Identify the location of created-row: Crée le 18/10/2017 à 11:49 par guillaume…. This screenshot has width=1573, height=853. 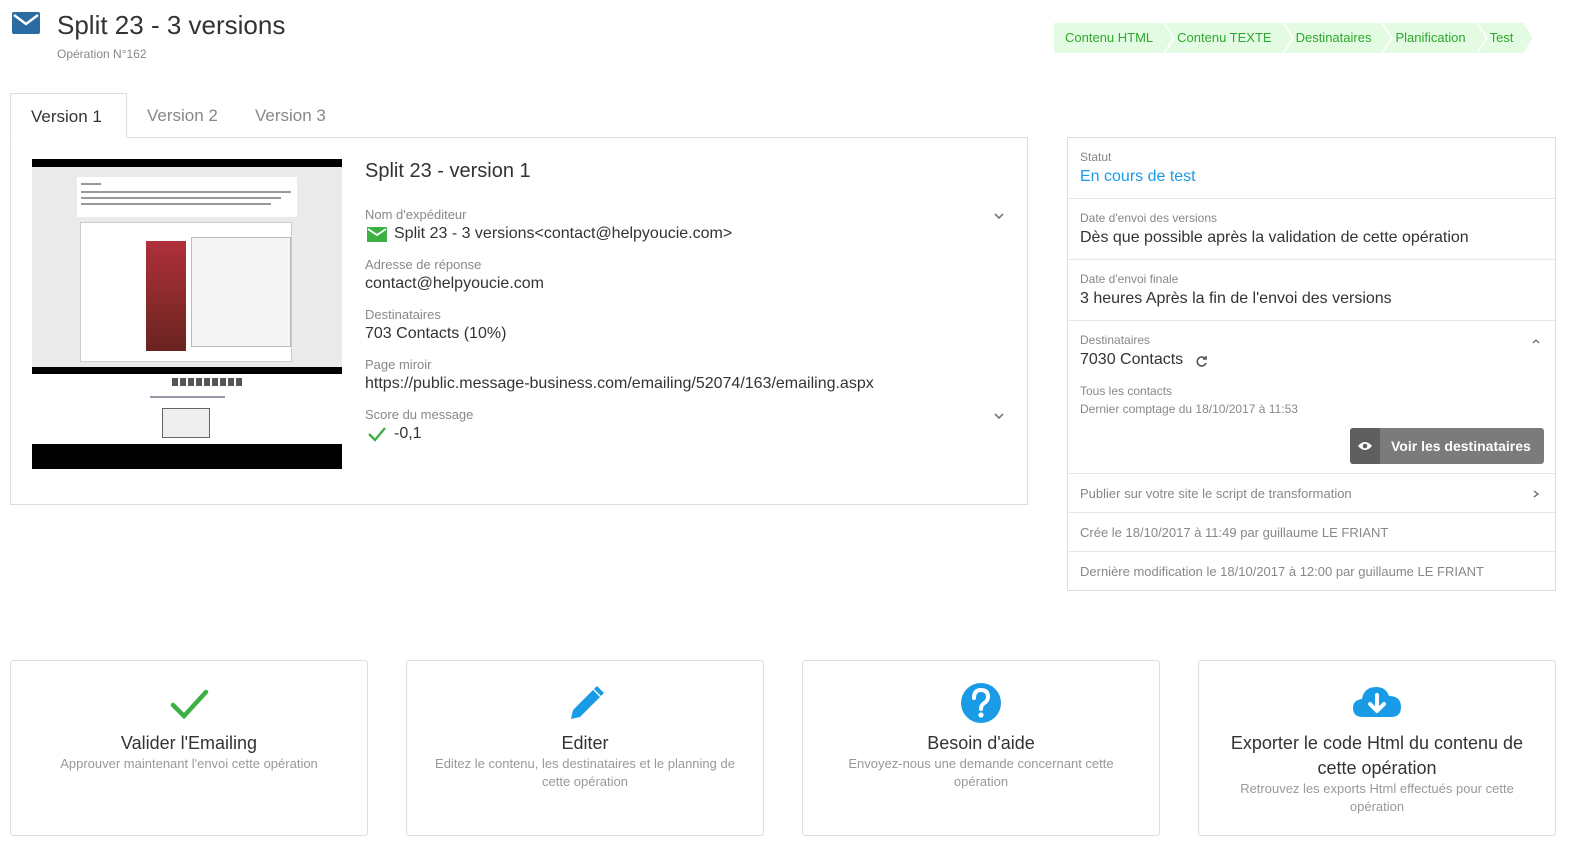
(1311, 532).